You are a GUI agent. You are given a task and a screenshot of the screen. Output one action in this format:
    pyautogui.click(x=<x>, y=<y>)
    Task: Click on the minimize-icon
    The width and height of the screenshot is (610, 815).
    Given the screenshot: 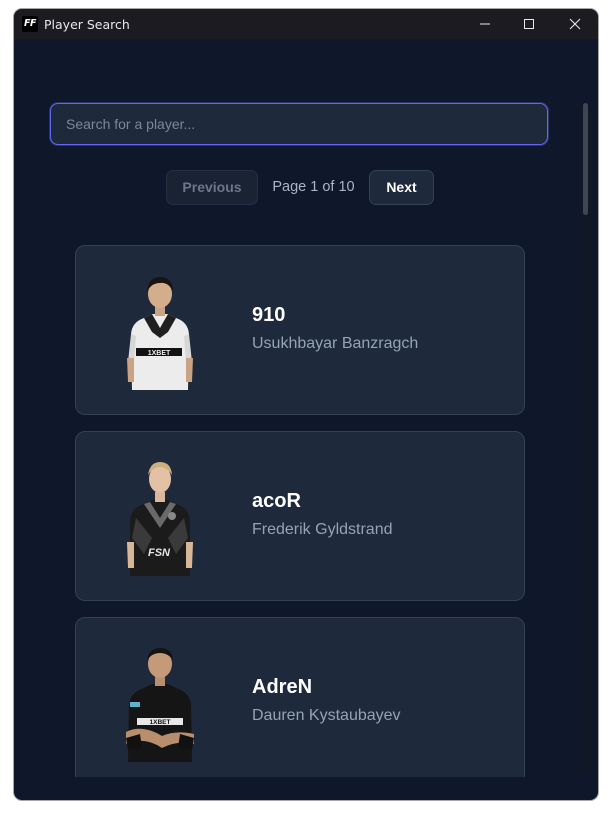 What is the action you would take?
    pyautogui.click(x=485, y=24)
    